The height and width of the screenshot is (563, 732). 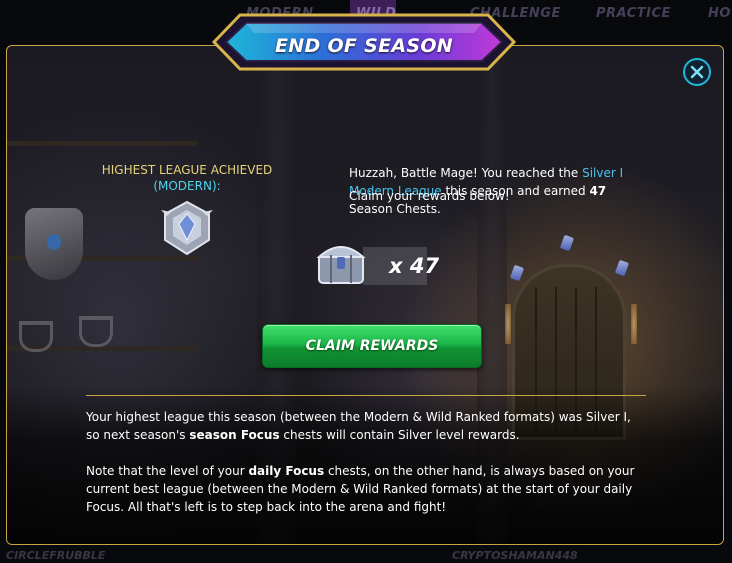 What do you see at coordinates (719, 13) in the screenshot?
I see `bg-tab-home: HO` at bounding box center [719, 13].